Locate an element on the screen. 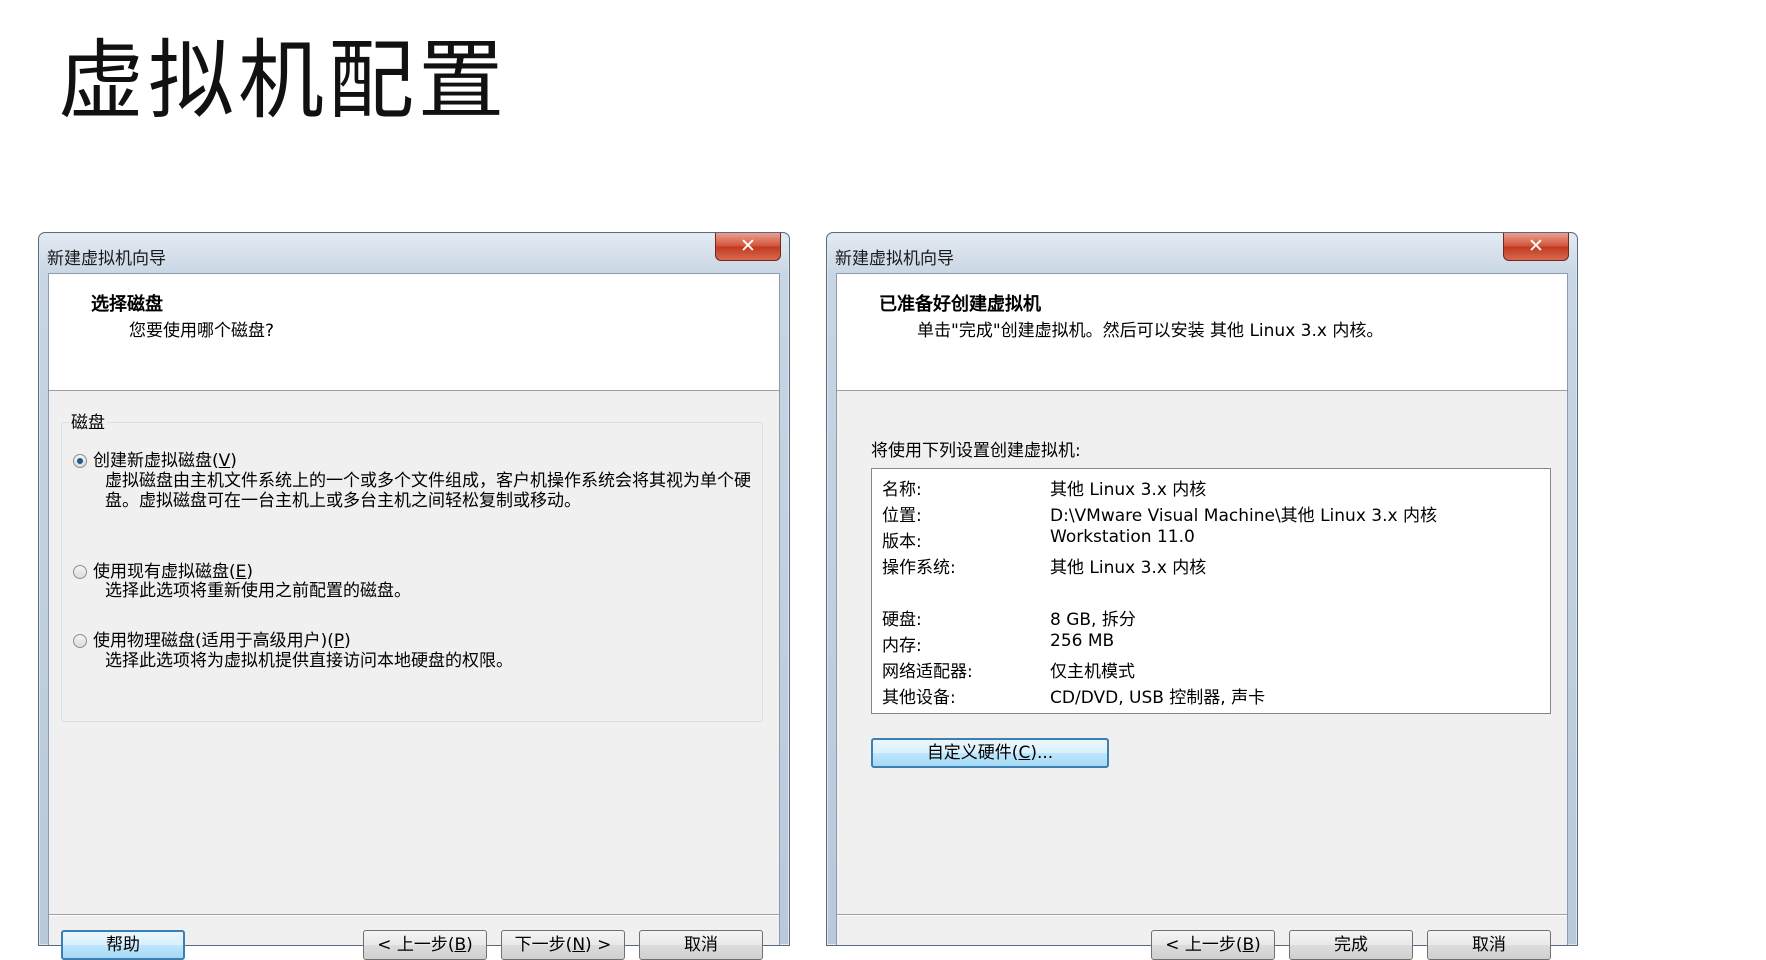  setting-value: 256 MB is located at coordinates (1082, 641).